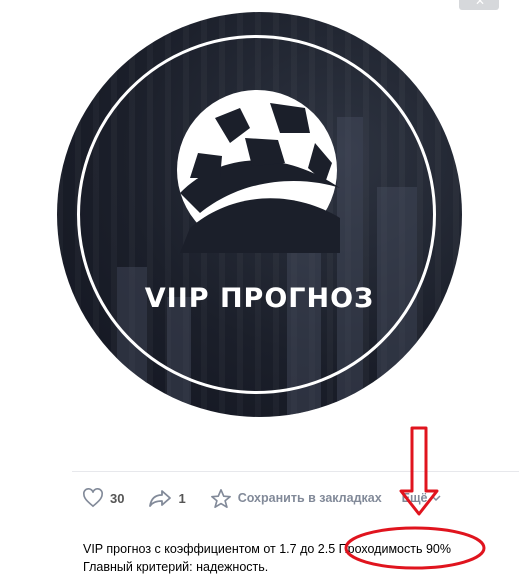 This screenshot has height=579, width=519. Describe the element at coordinates (117, 498) in the screenshot. I see `likes-count: 30` at that location.